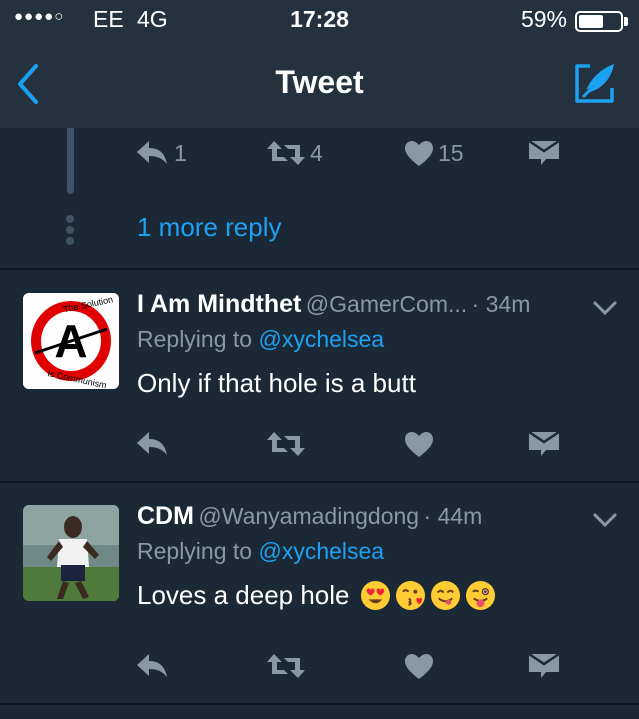 This screenshot has height=719, width=639. I want to click on timestamp: · 34m, so click(501, 304).